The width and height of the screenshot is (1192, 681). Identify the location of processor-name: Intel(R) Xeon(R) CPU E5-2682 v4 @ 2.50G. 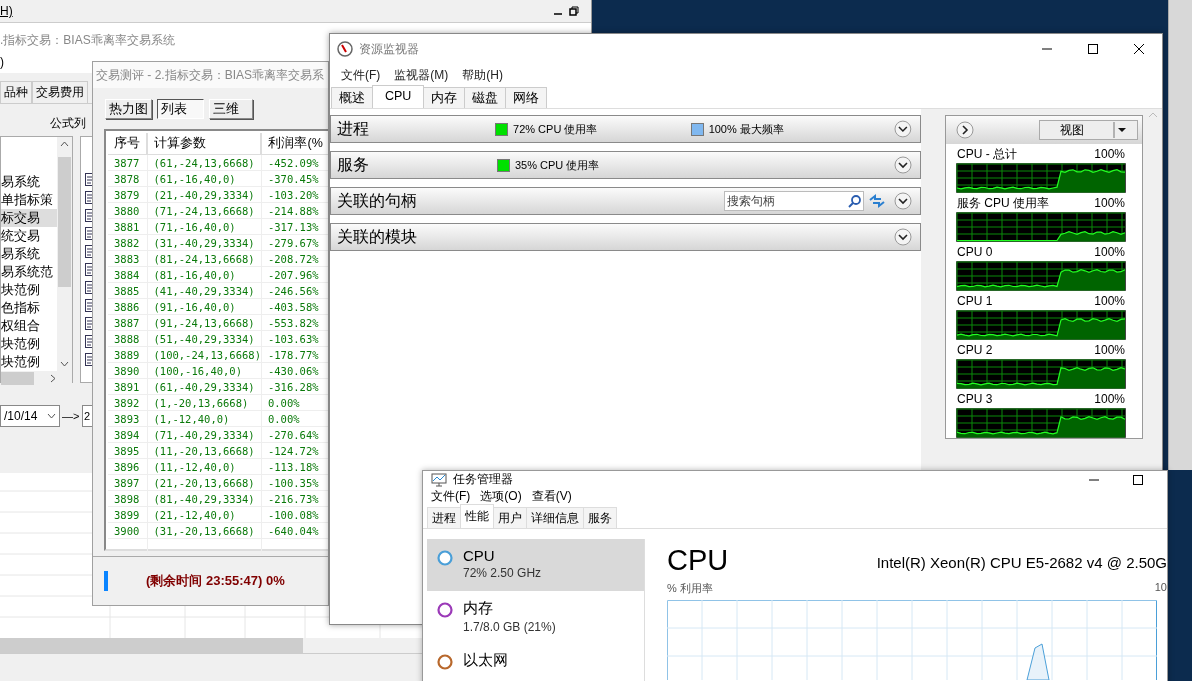
(1021, 562).